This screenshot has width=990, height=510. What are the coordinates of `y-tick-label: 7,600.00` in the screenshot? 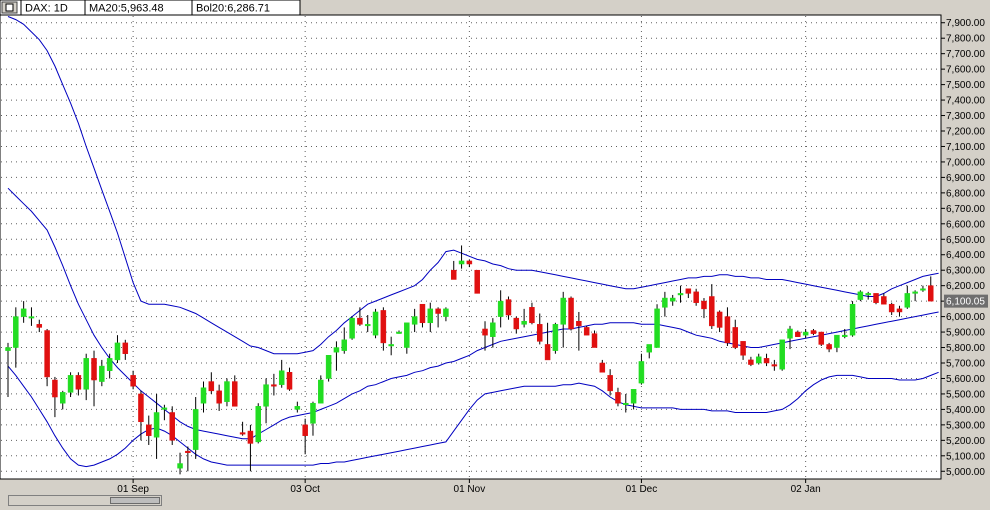 It's located at (965, 70).